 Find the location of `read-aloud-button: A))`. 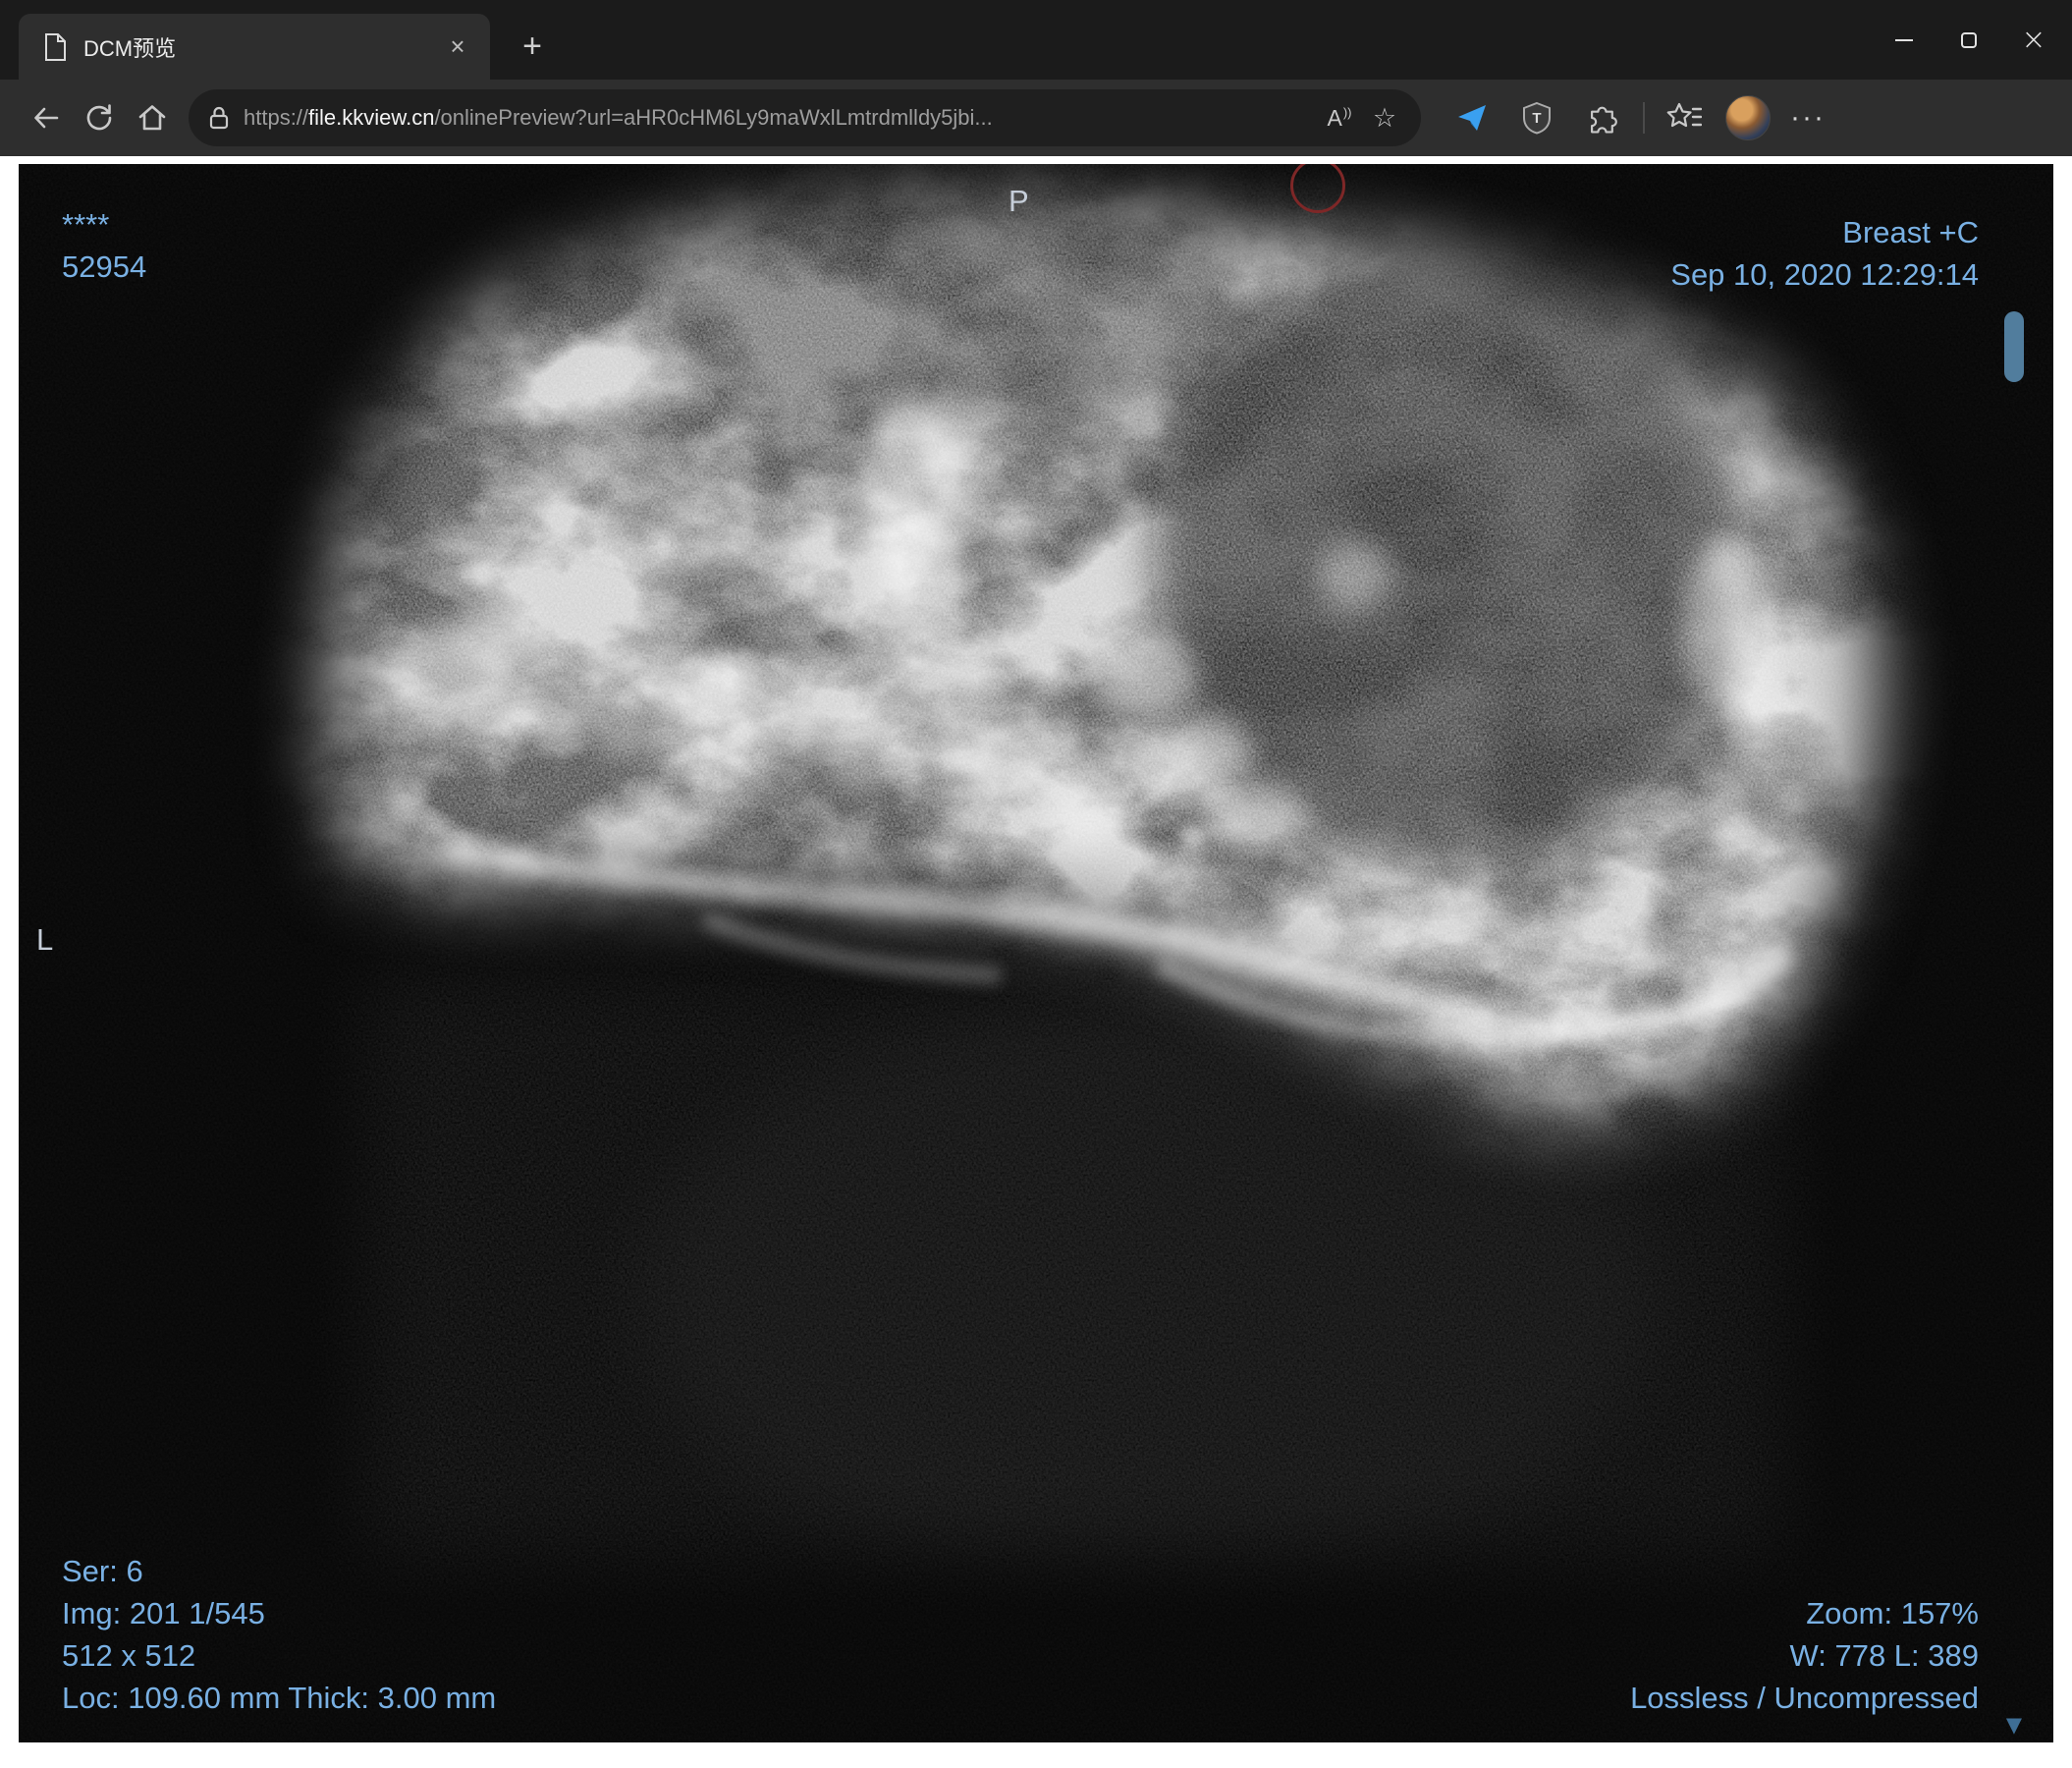

read-aloud-button: A)) is located at coordinates (1339, 117).